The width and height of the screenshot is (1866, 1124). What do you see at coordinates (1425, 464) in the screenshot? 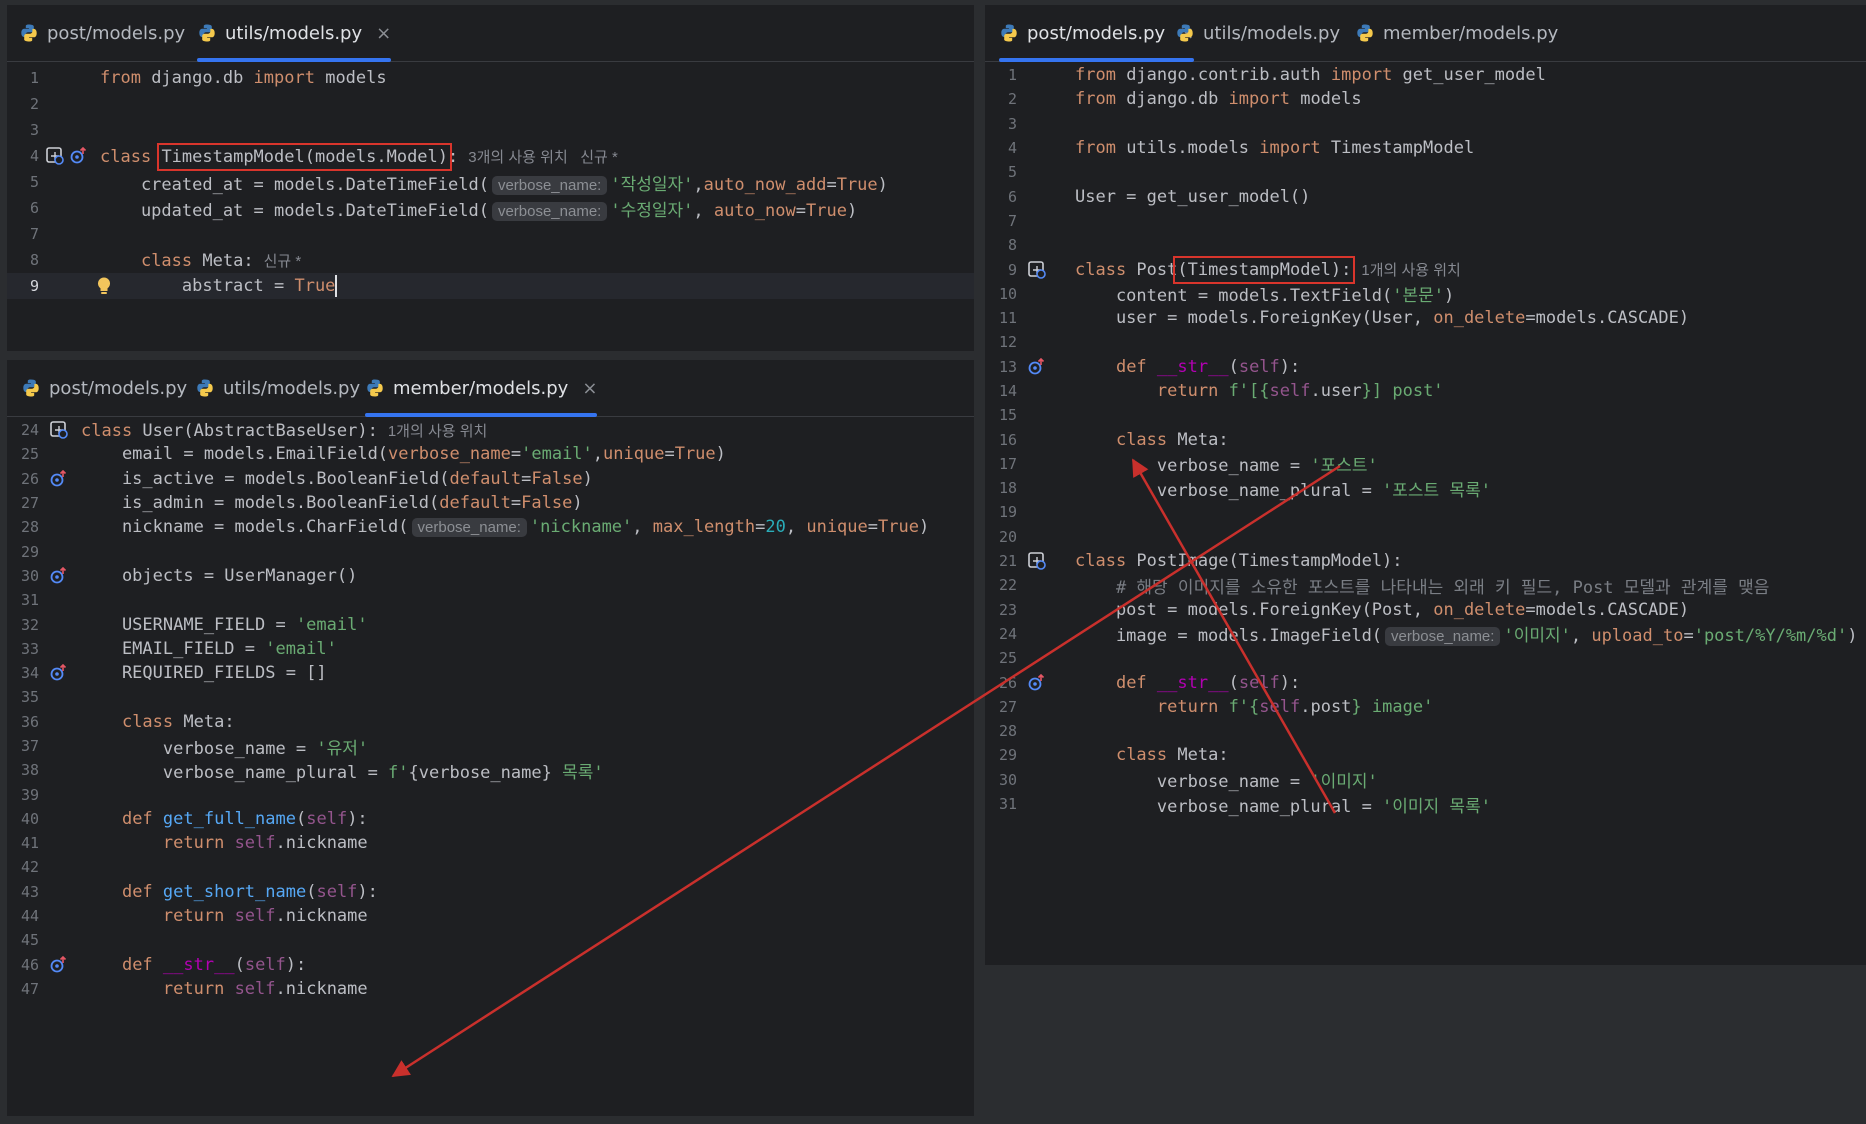
I see `code-line: 17 verbose_name = '포스트'` at bounding box center [1425, 464].